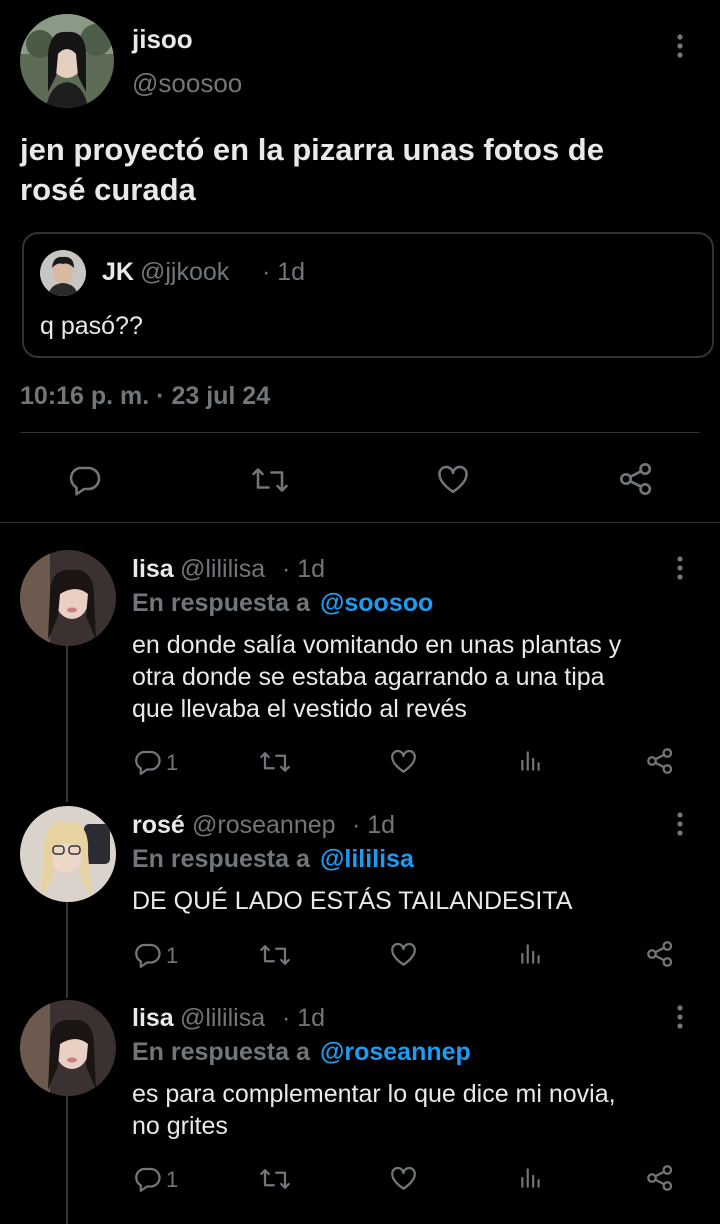 This screenshot has height=1224, width=720. What do you see at coordinates (312, 149) in the screenshot?
I see `tweet-text-line-1: jen proyectó en la pizarra unas fotos de` at bounding box center [312, 149].